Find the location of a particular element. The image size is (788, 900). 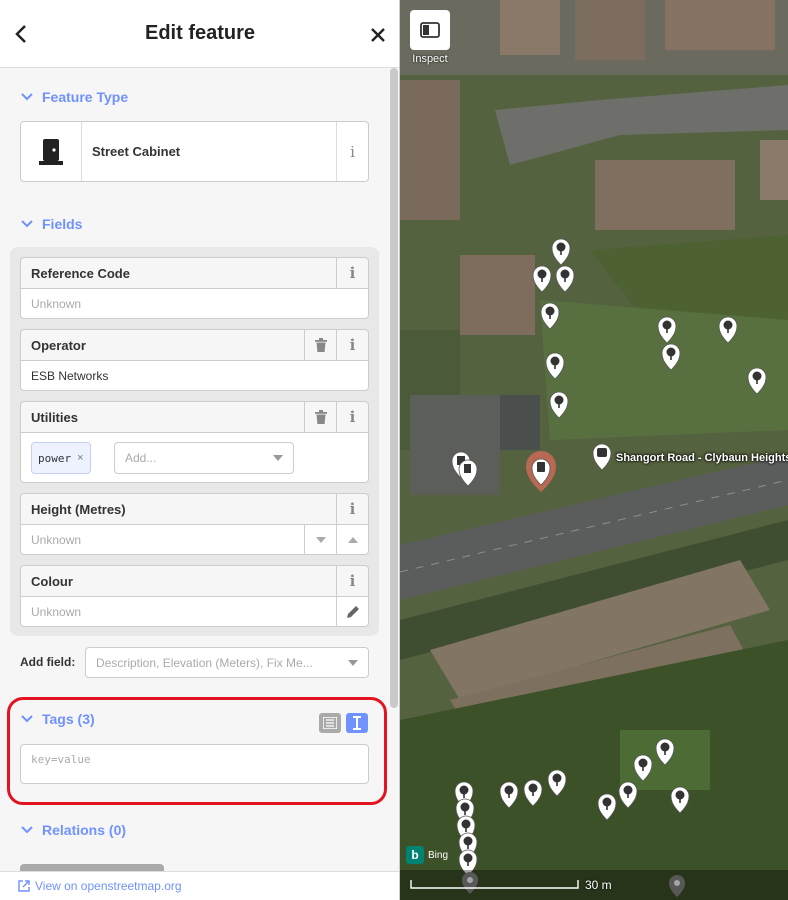

field-label: Operator is located at coordinates (58, 345).